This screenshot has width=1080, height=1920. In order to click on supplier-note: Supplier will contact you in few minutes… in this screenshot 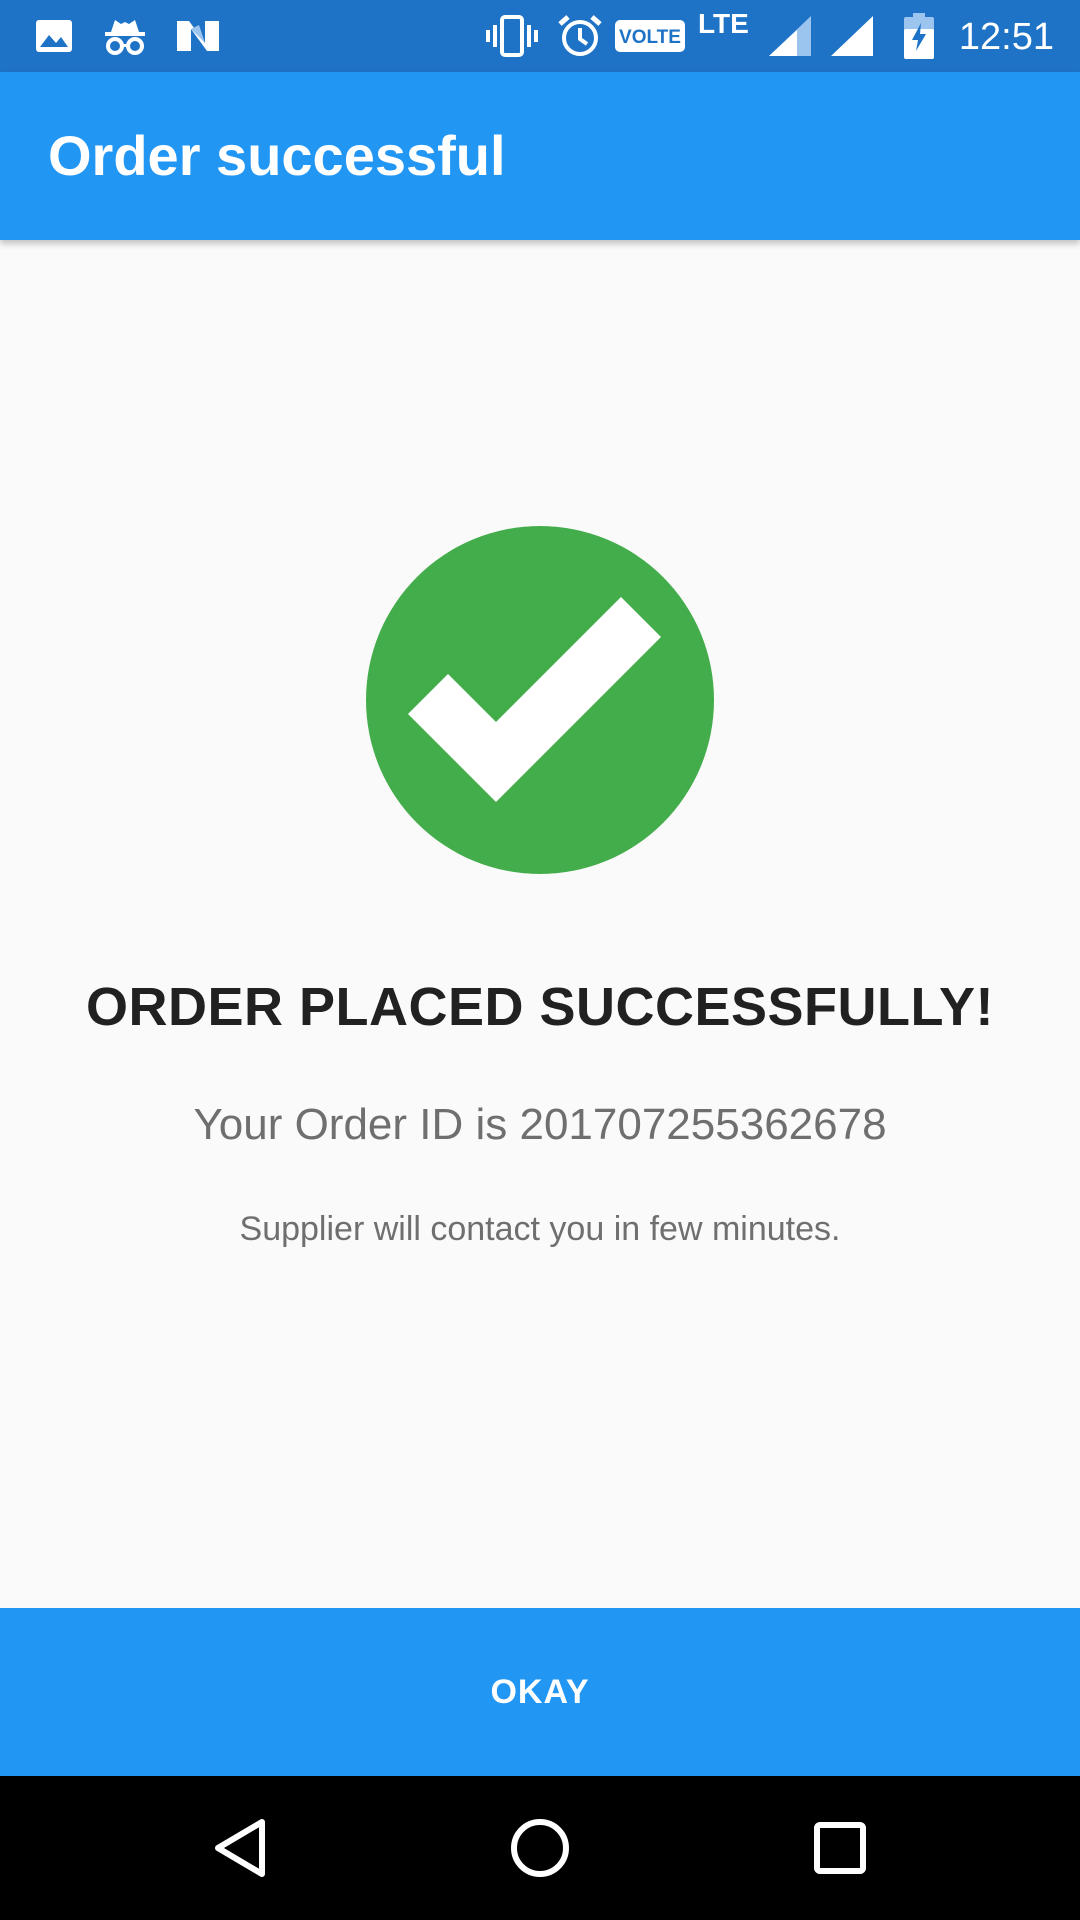, I will do `click(540, 1229)`.